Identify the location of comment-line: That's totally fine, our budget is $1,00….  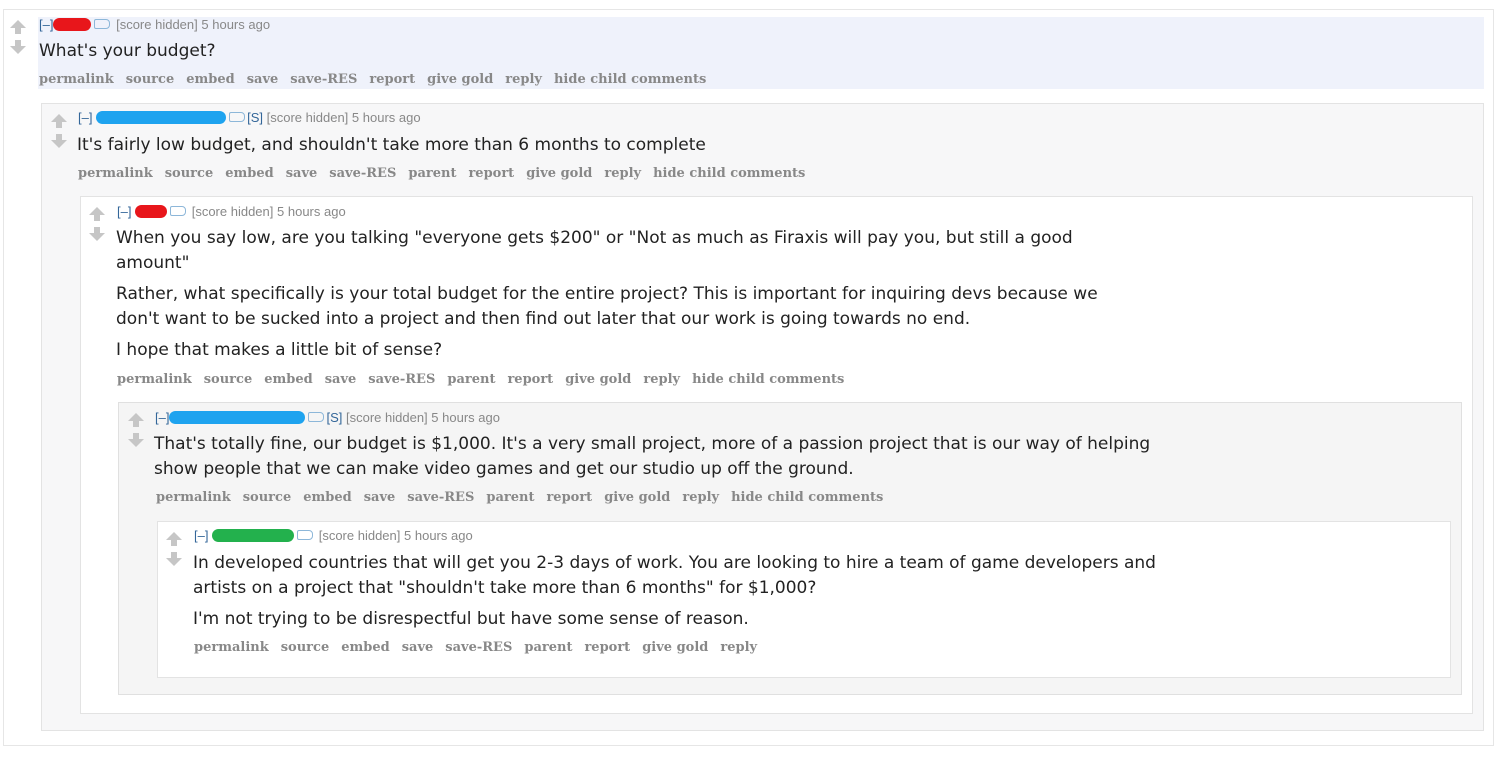
(652, 444).